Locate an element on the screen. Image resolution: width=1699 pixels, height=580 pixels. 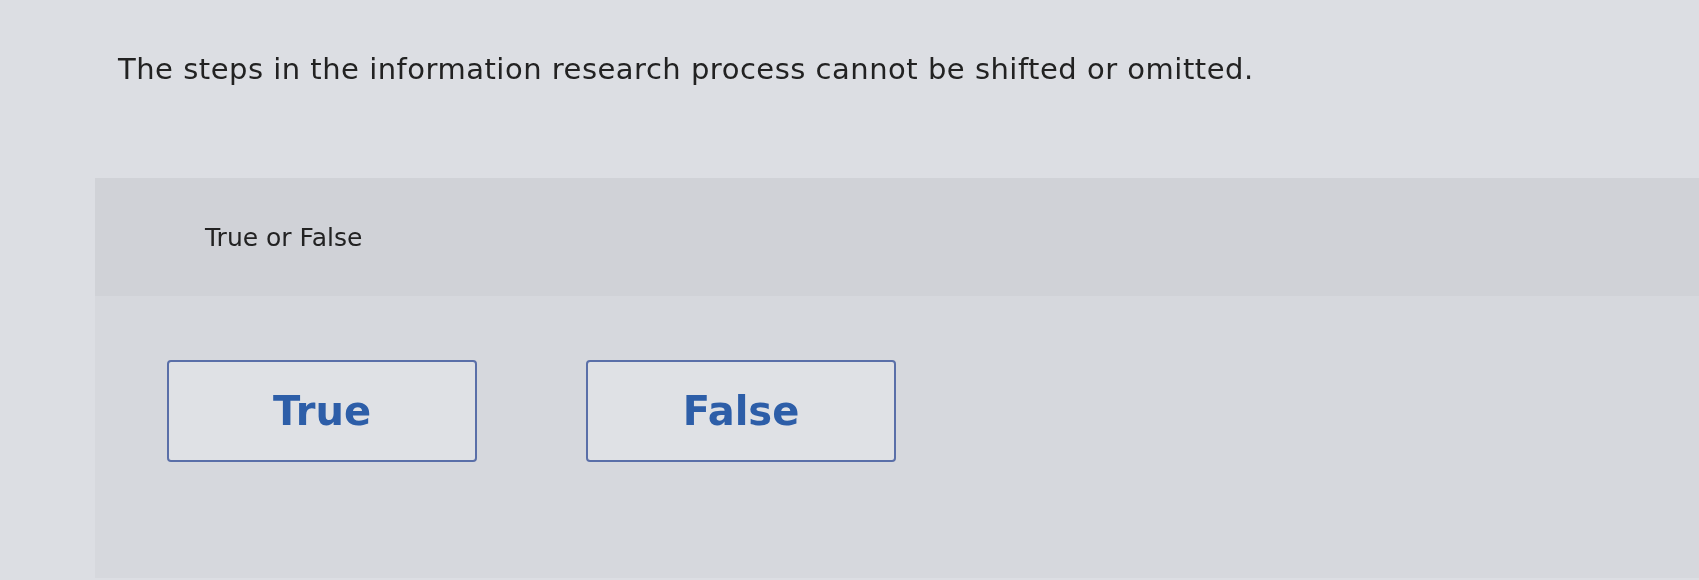
instruction-text: True or False is located at coordinates (284, 237).